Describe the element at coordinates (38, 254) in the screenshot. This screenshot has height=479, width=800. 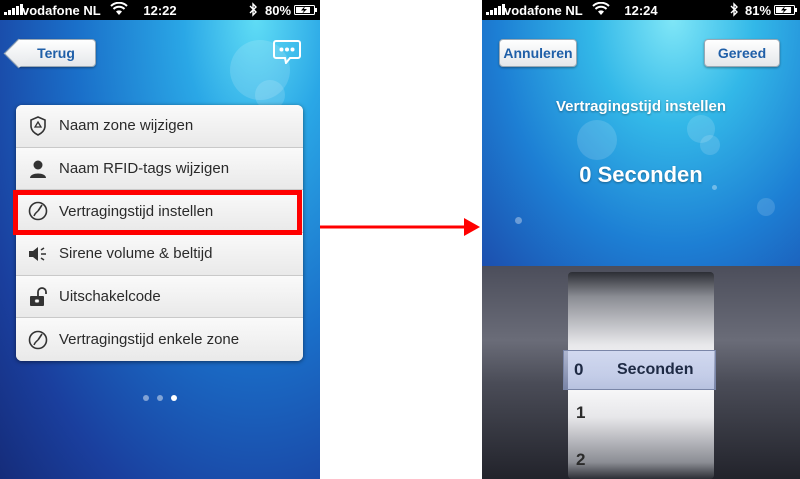
I see `speaker-icon` at that location.